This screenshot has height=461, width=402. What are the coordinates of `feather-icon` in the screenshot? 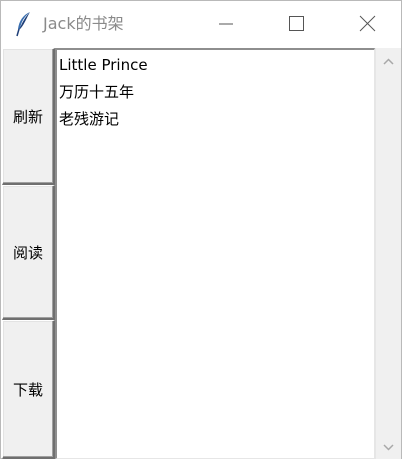 It's located at (24, 24).